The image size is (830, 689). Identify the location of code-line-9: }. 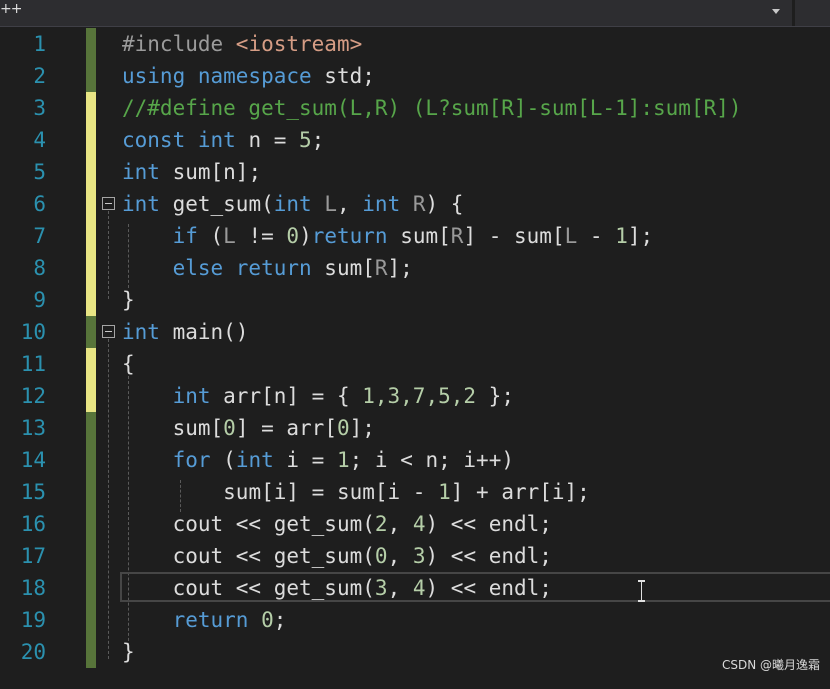
(128, 300).